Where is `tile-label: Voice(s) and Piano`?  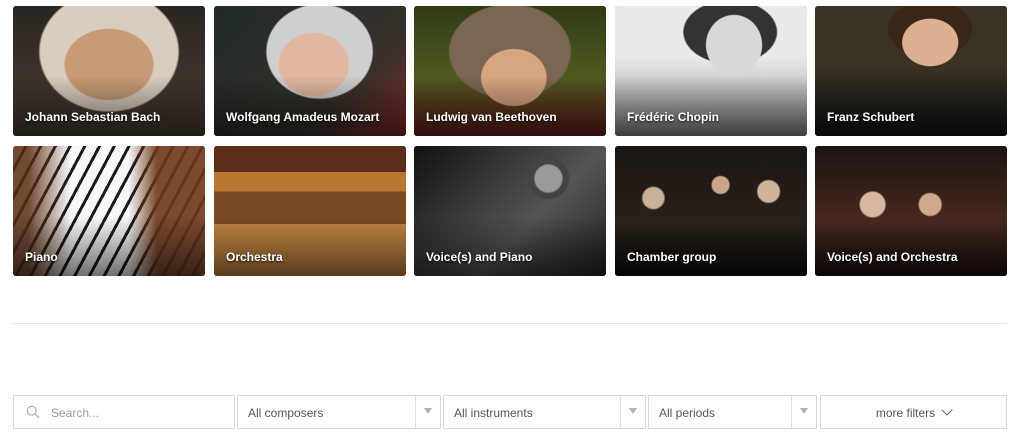 tile-label: Voice(s) and Piano is located at coordinates (479, 257).